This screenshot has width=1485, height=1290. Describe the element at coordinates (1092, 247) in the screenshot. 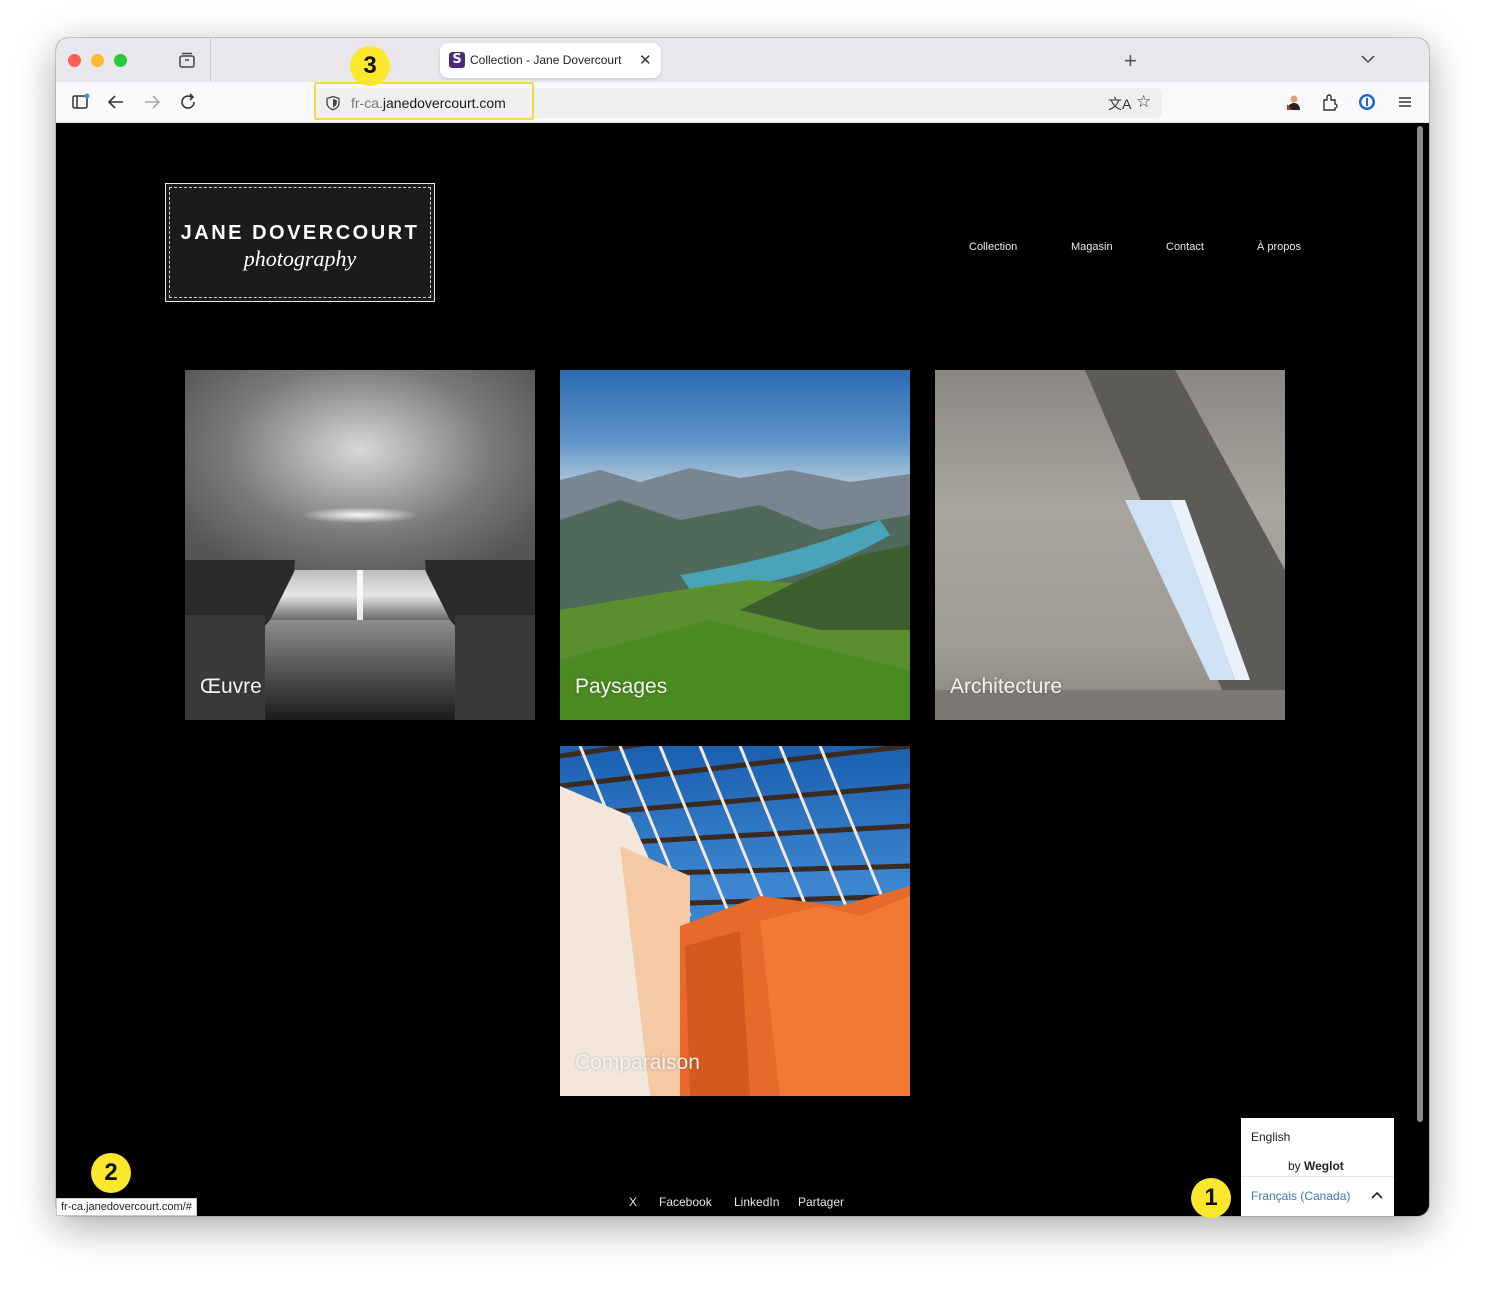

I see `nav-magasin: Magasin` at that location.